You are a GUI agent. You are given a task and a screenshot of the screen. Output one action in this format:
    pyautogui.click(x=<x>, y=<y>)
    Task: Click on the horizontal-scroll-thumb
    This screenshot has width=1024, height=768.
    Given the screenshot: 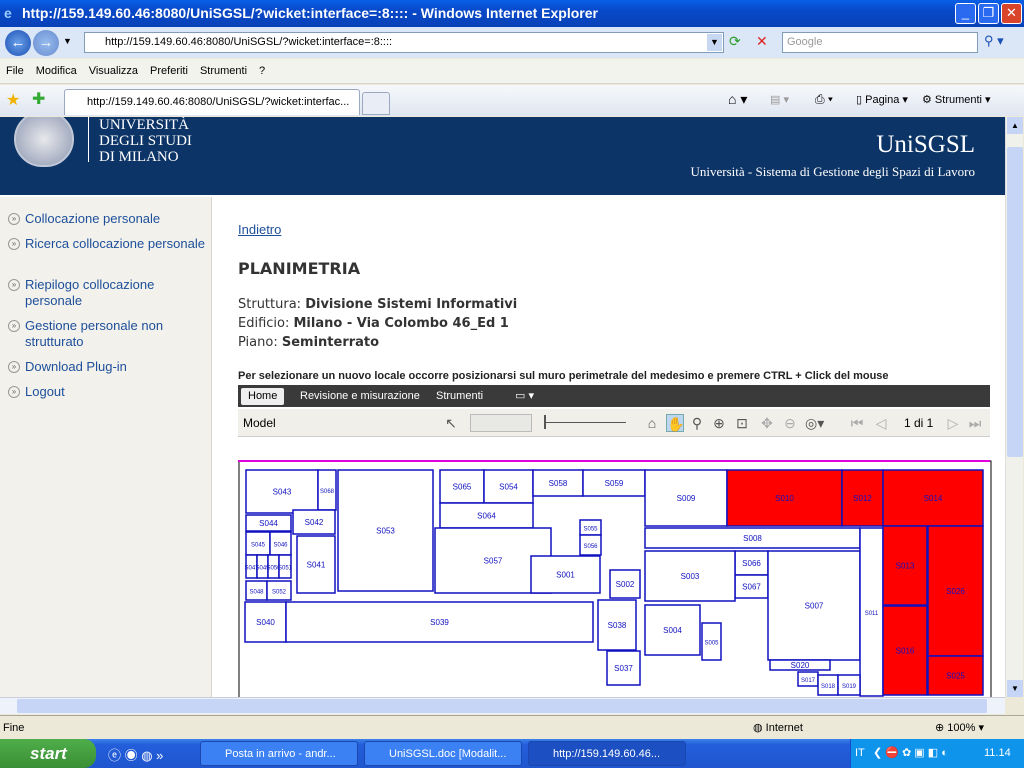 What is the action you would take?
    pyautogui.click(x=502, y=706)
    